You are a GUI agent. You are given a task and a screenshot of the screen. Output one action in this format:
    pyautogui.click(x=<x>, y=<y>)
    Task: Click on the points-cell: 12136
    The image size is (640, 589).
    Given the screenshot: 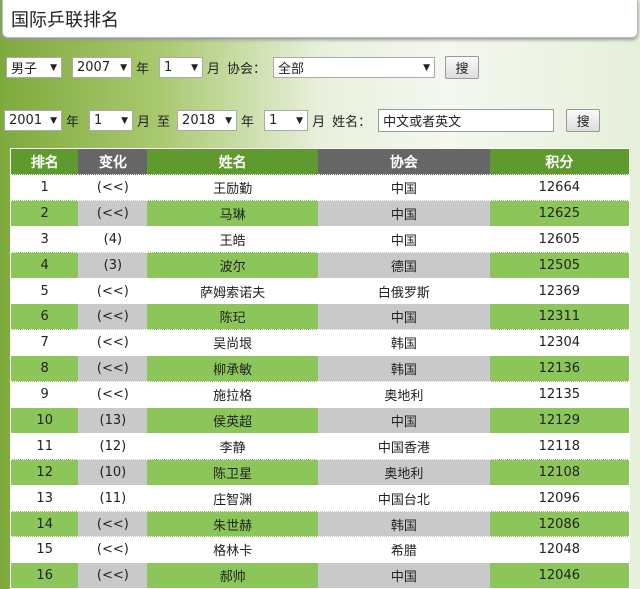 What is the action you would take?
    pyautogui.click(x=559, y=368)
    